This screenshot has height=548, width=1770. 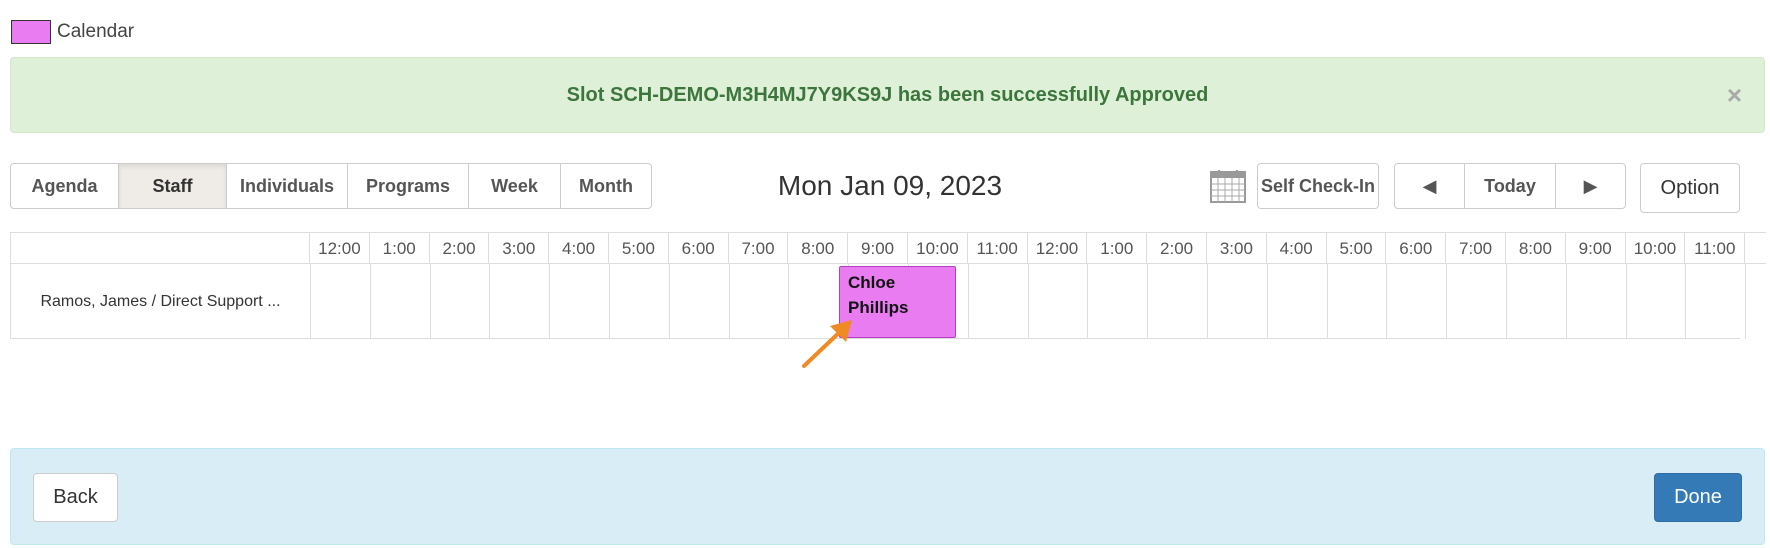 I want to click on view-individuals-button: Individuals, so click(x=287, y=186).